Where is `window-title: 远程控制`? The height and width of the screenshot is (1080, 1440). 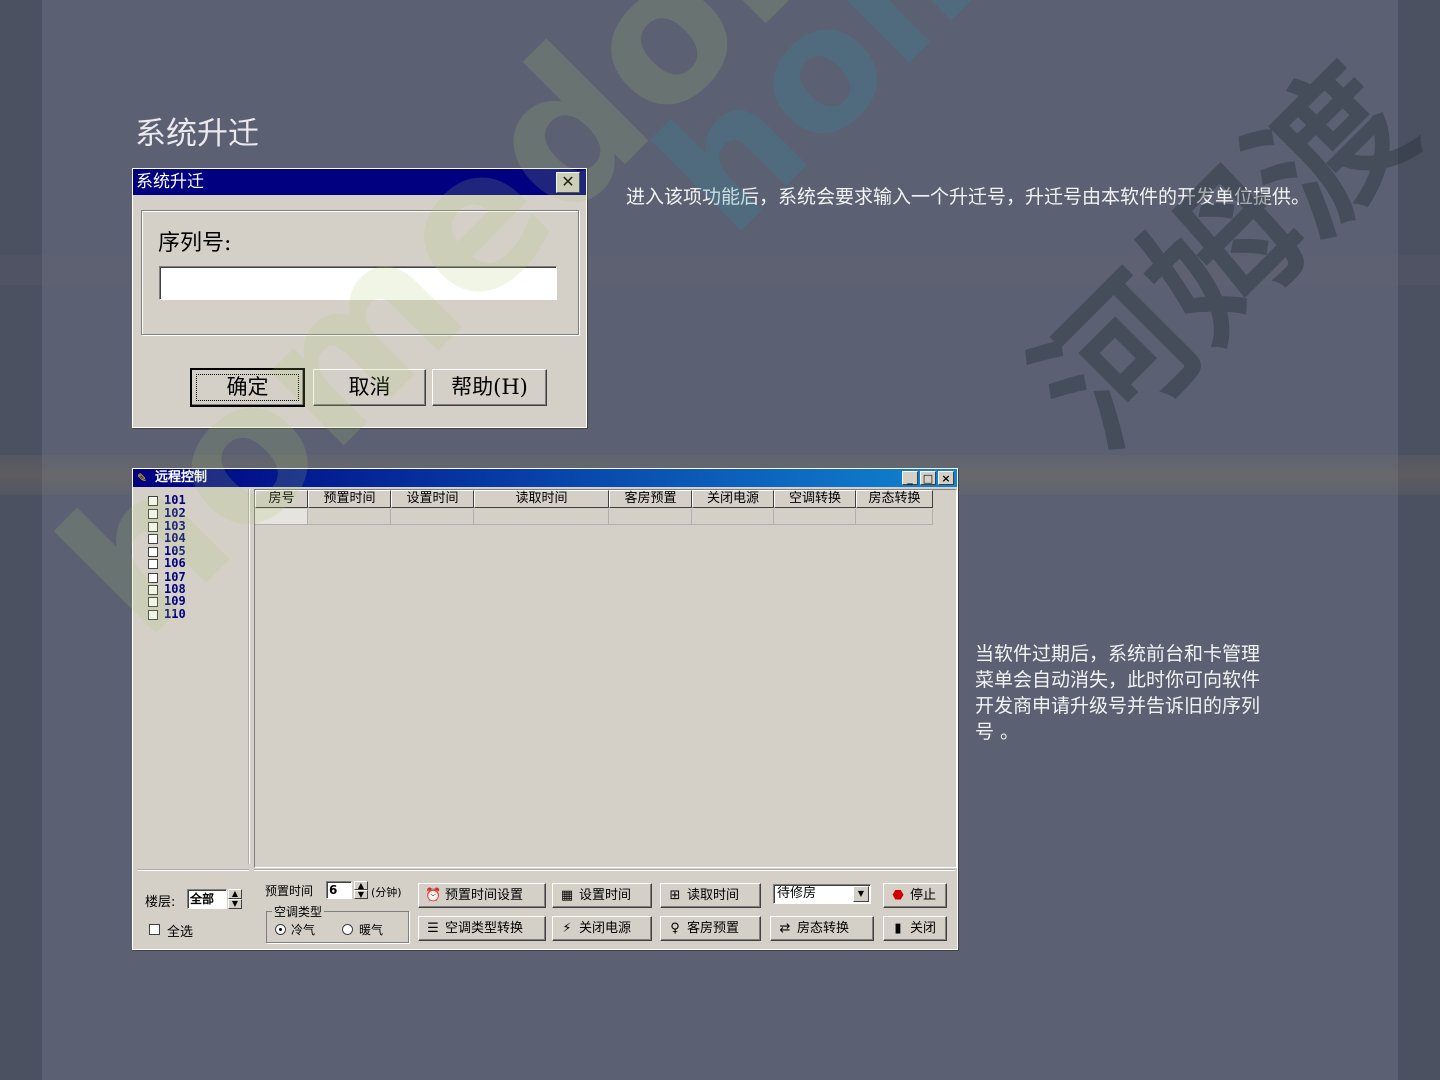
window-title: 远程控制 is located at coordinates (181, 477).